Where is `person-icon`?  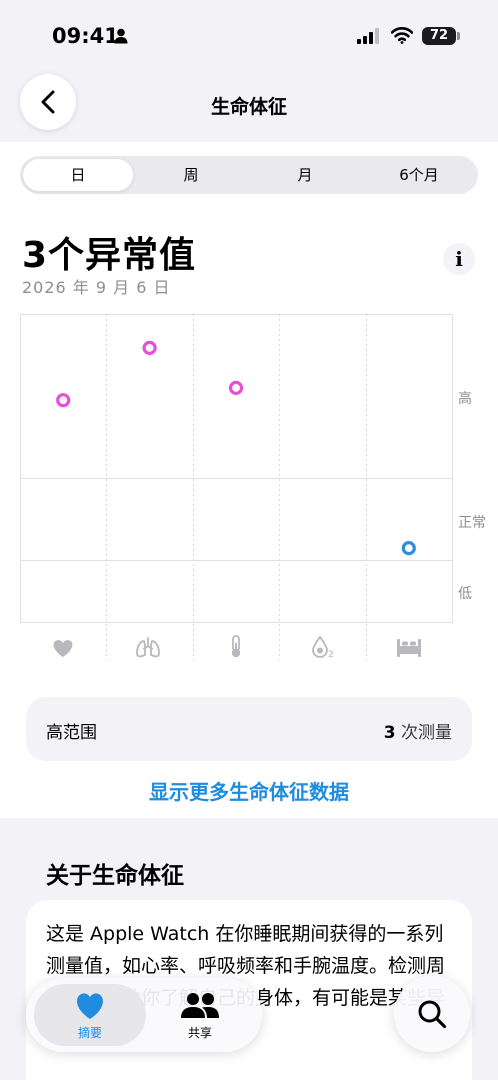
person-icon is located at coordinates (121, 36).